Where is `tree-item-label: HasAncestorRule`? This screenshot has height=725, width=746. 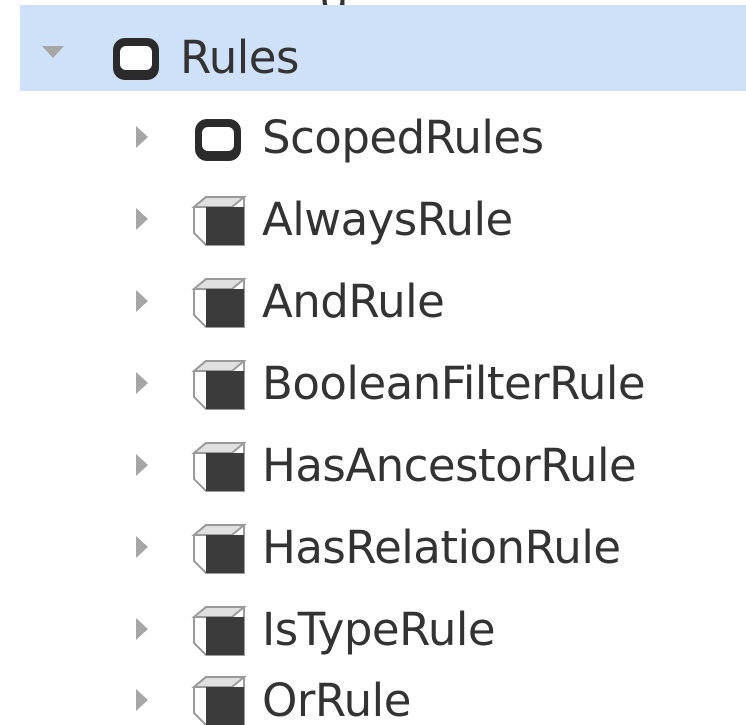 tree-item-label: HasAncestorRule is located at coordinates (449, 465).